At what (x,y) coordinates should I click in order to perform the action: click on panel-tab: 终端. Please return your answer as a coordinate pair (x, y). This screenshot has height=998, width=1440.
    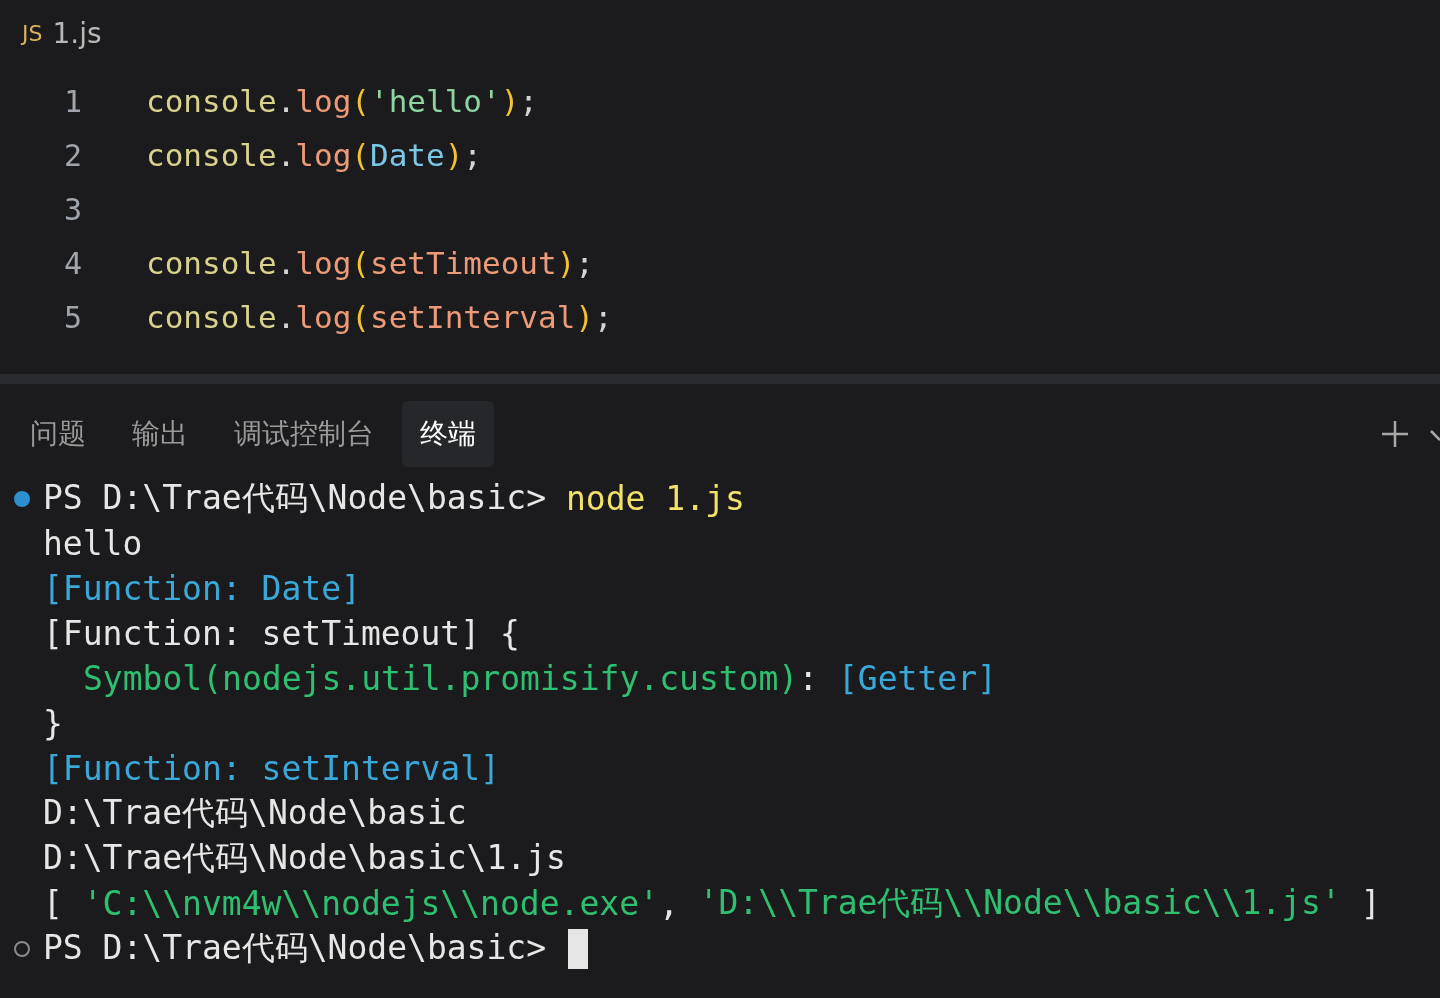
    Looking at the image, I should click on (448, 434).